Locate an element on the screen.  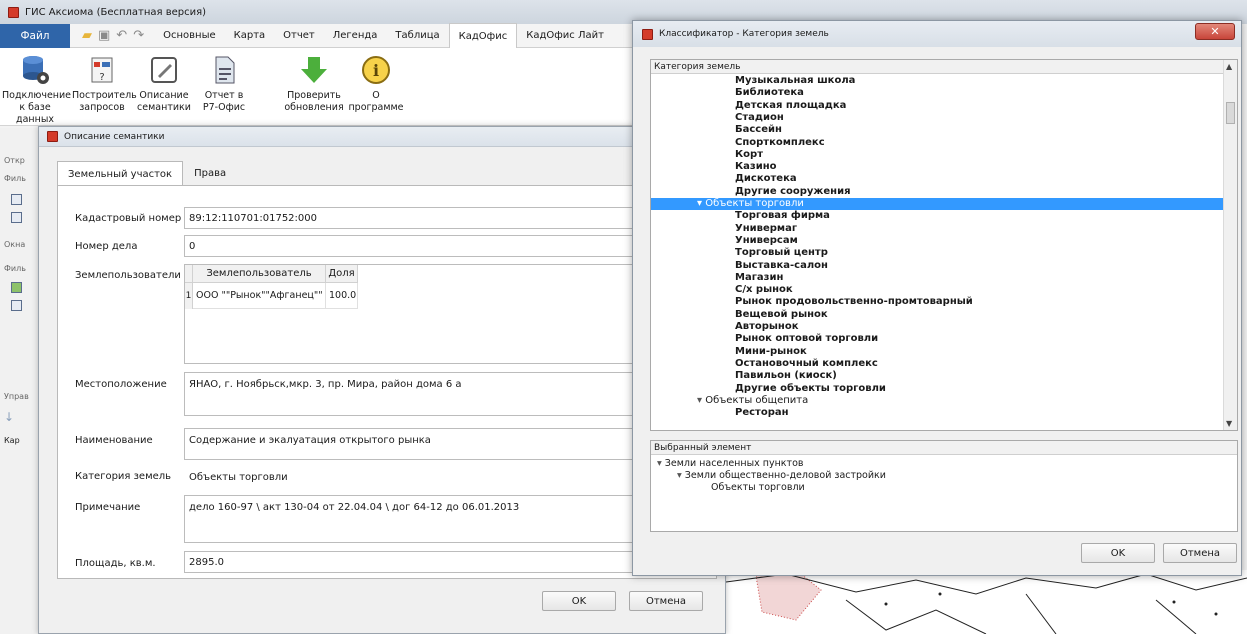
case-number-label: Номер дела is located at coordinates (106, 246).